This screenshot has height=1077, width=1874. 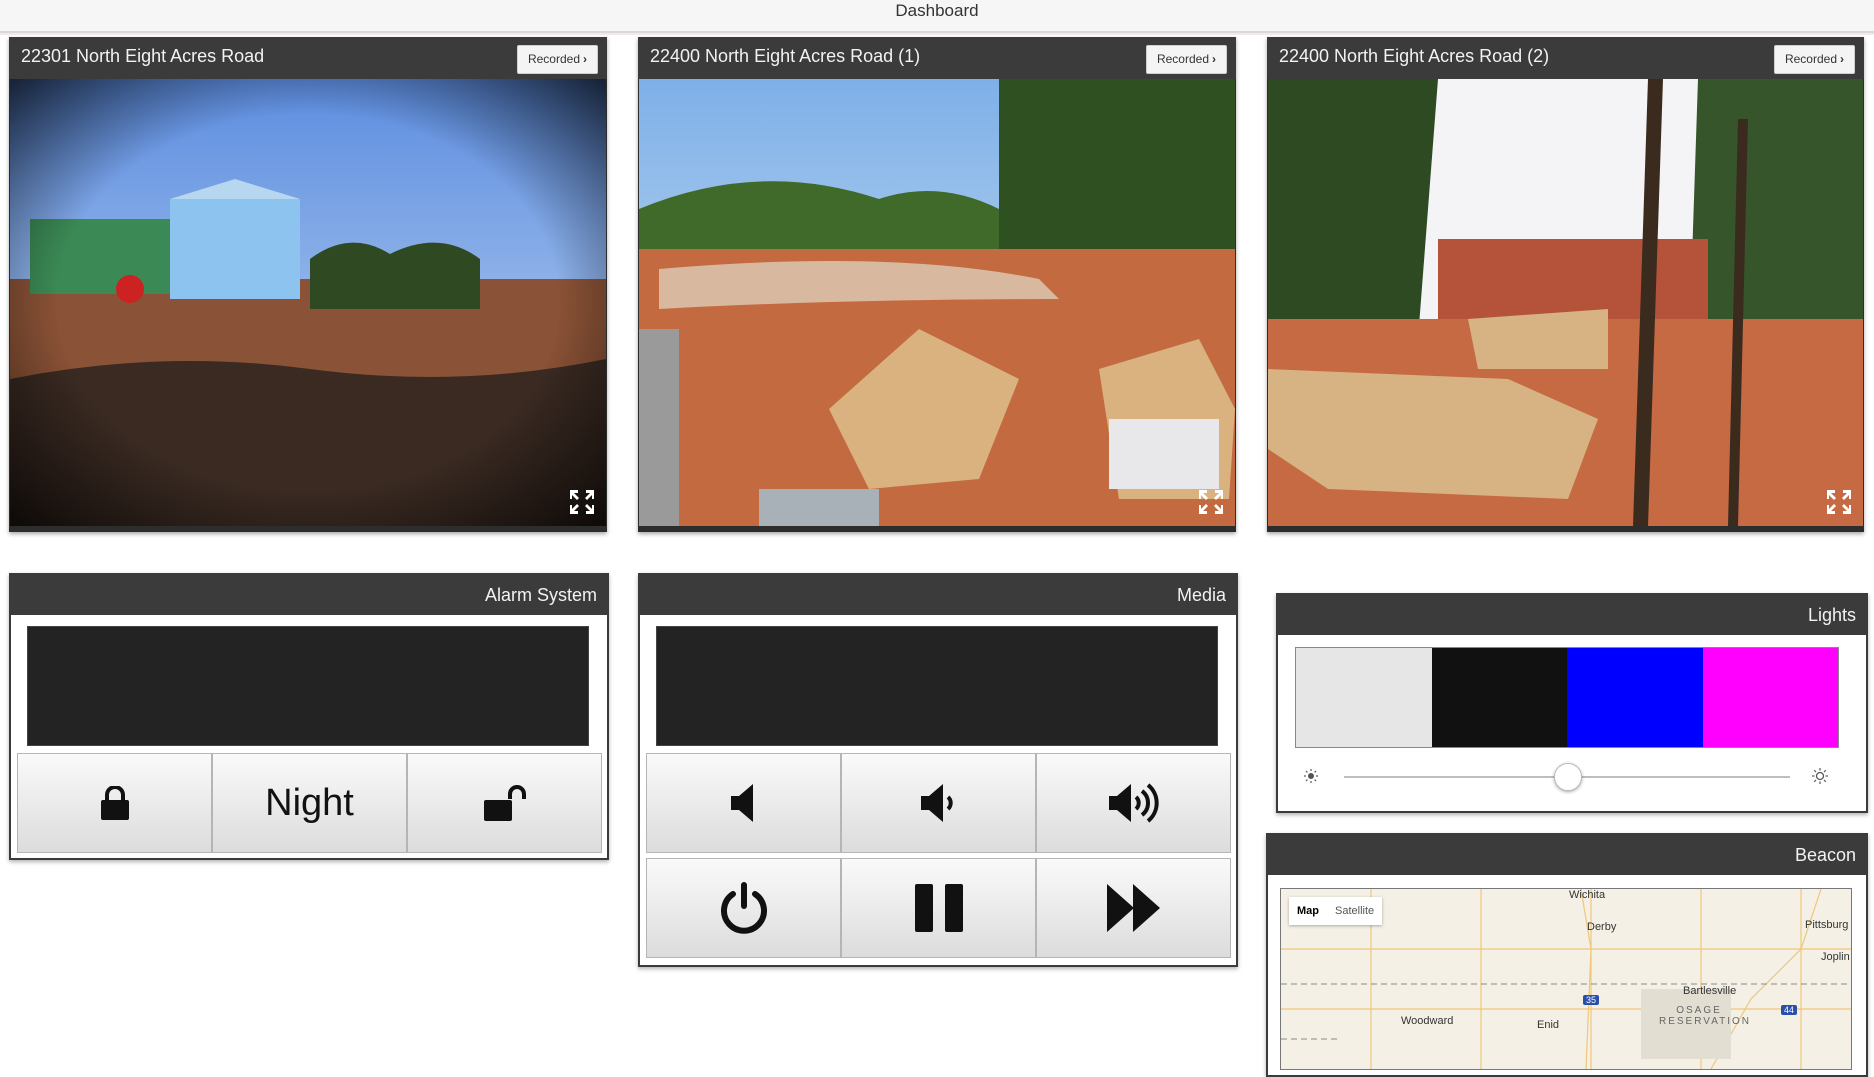 I want to click on media-widget: Media, so click(x=938, y=770).